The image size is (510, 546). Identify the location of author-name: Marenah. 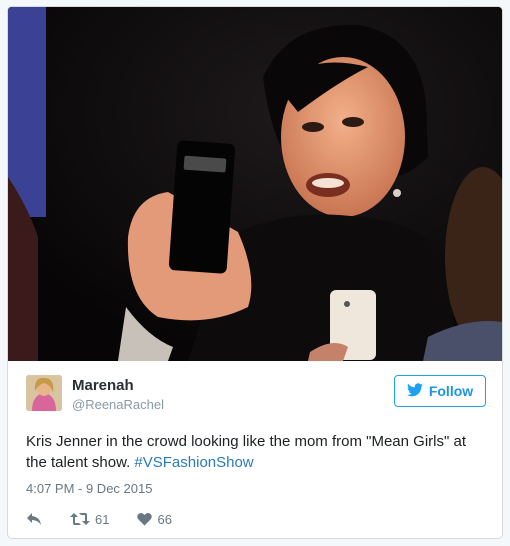
(103, 385).